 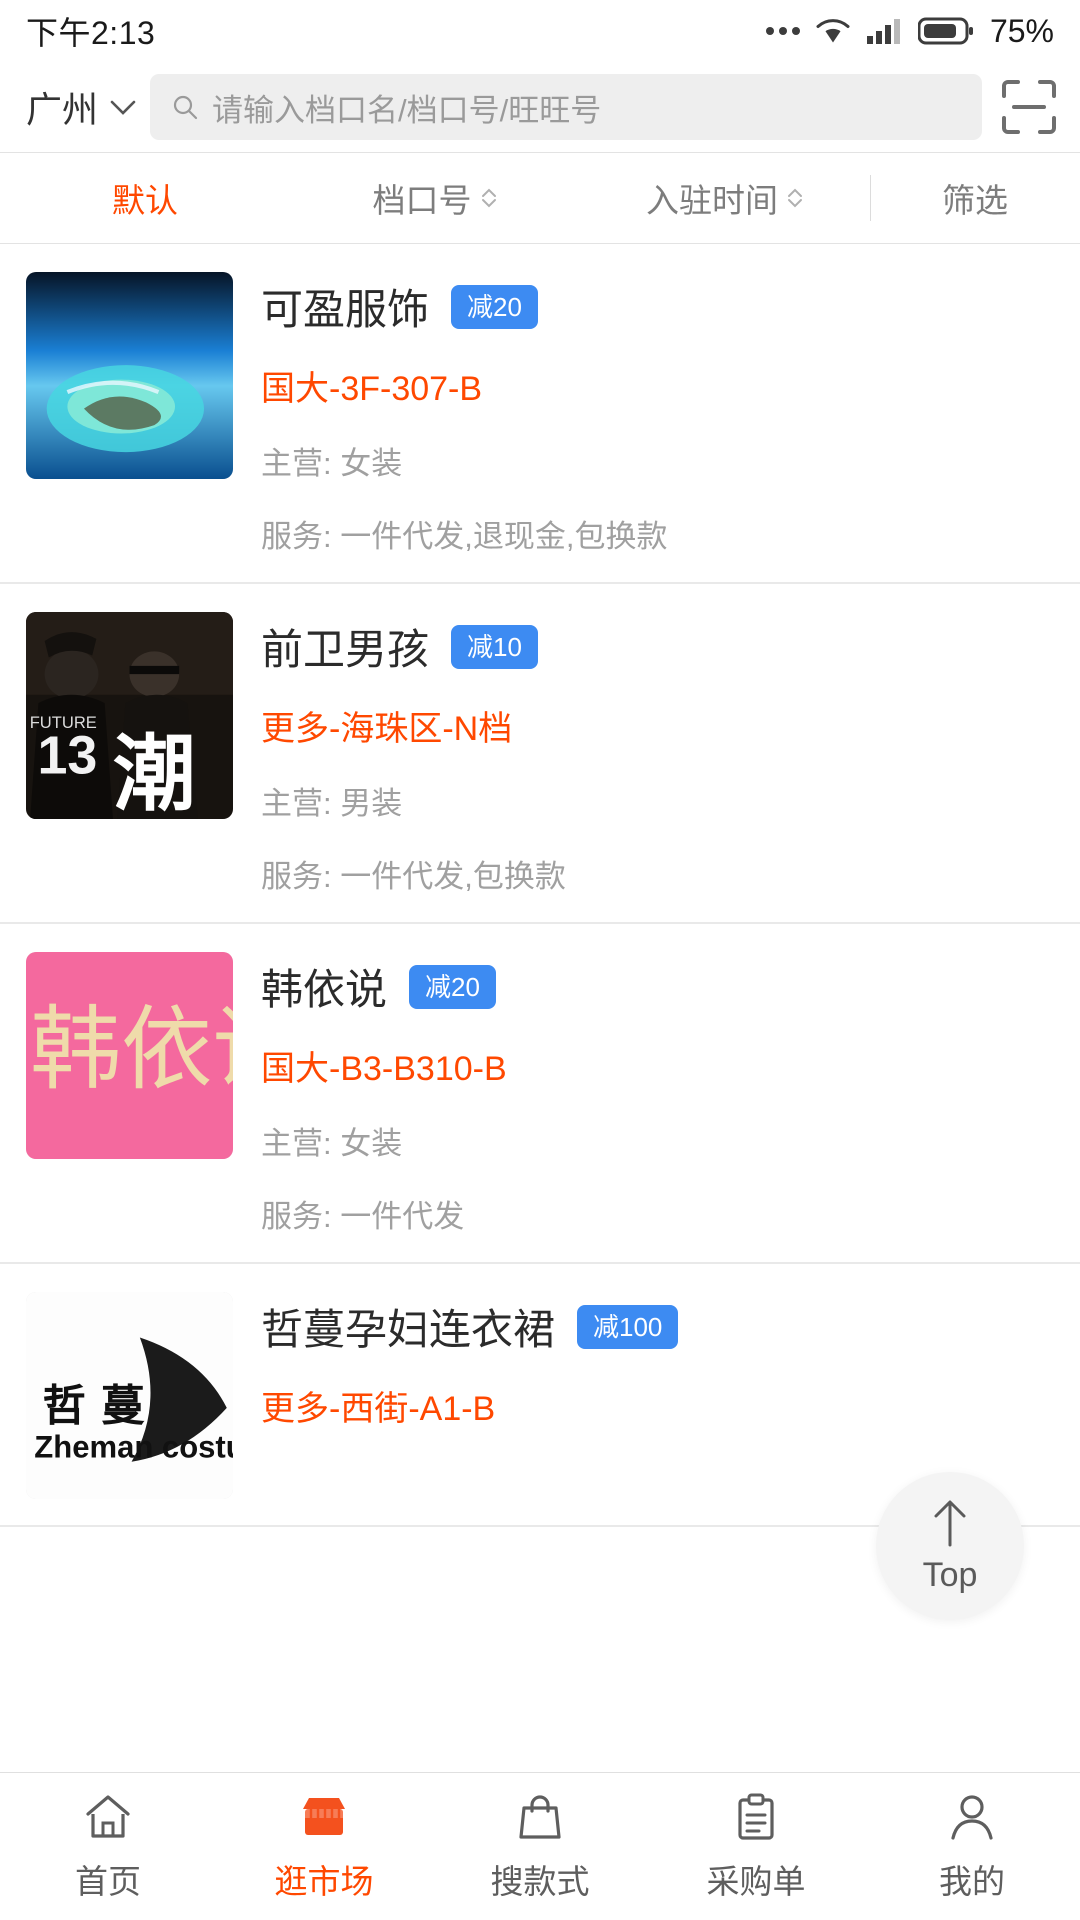 What do you see at coordinates (185, 107) in the screenshot?
I see `search-icon` at bounding box center [185, 107].